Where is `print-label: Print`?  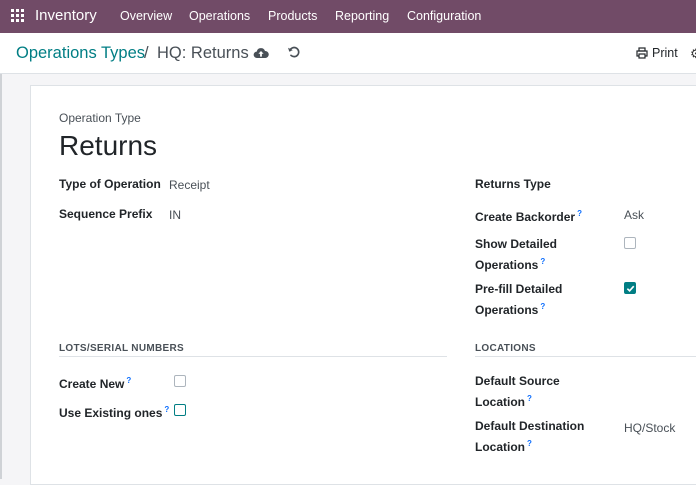
print-label: Print is located at coordinates (665, 53).